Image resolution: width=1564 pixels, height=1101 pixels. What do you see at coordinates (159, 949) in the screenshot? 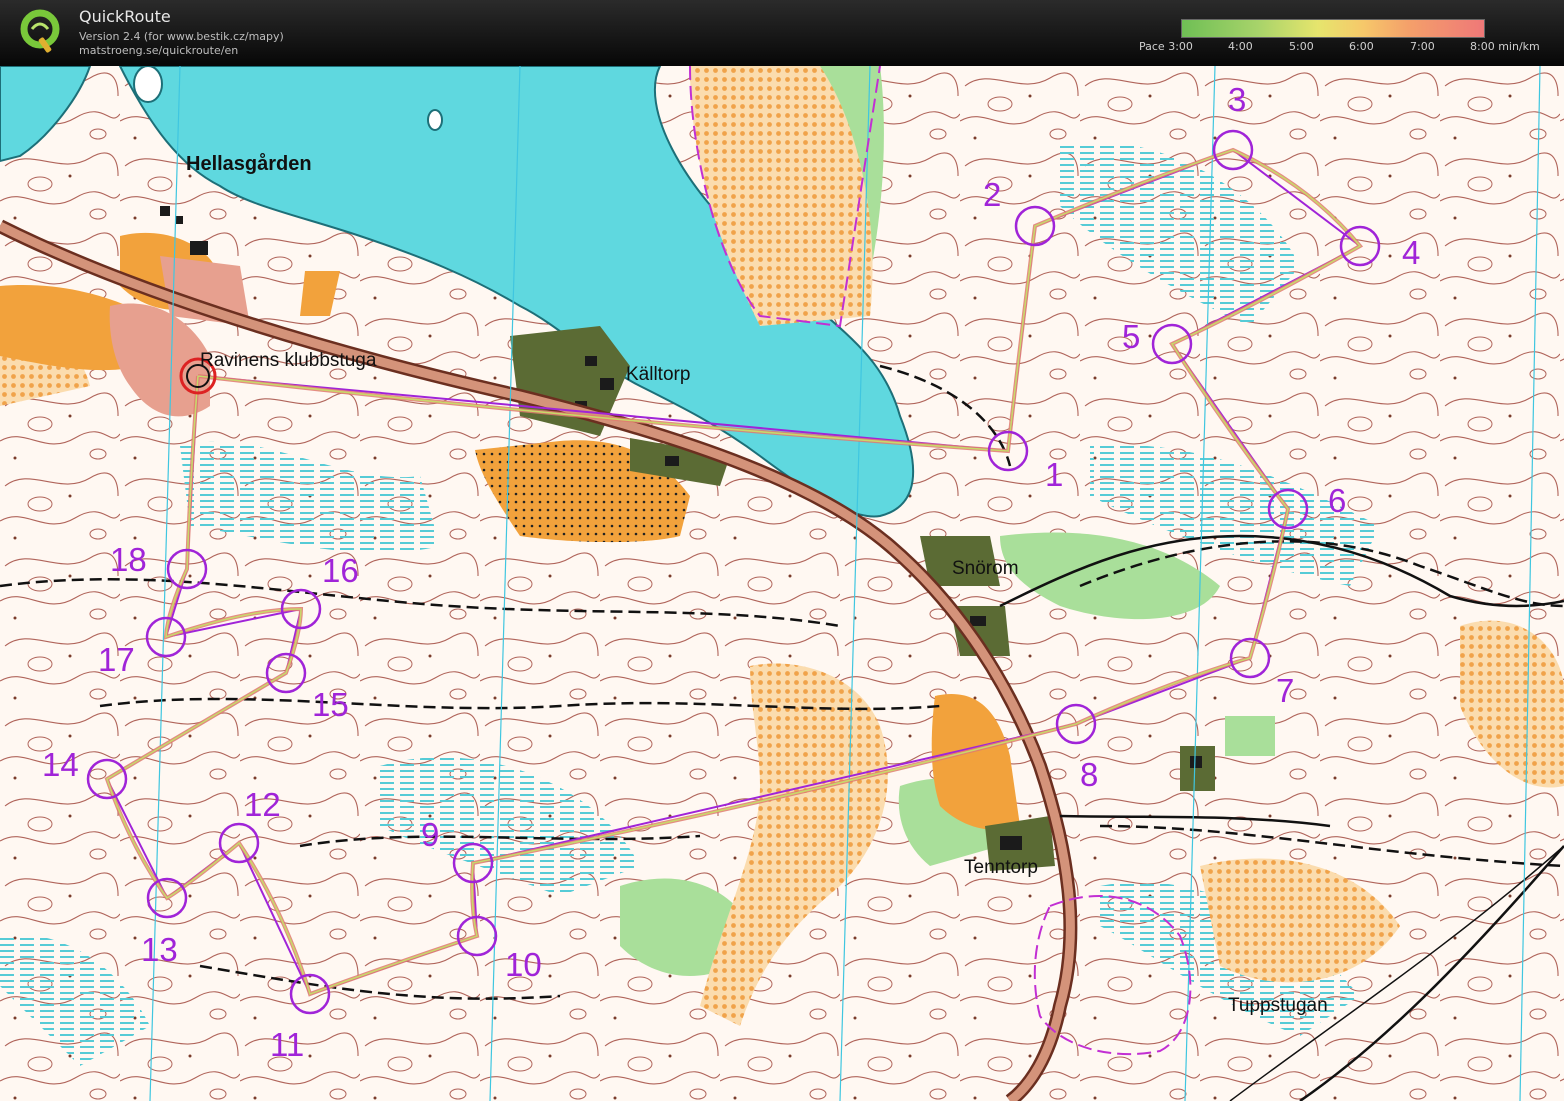
I see `control-number-13: 13` at bounding box center [159, 949].